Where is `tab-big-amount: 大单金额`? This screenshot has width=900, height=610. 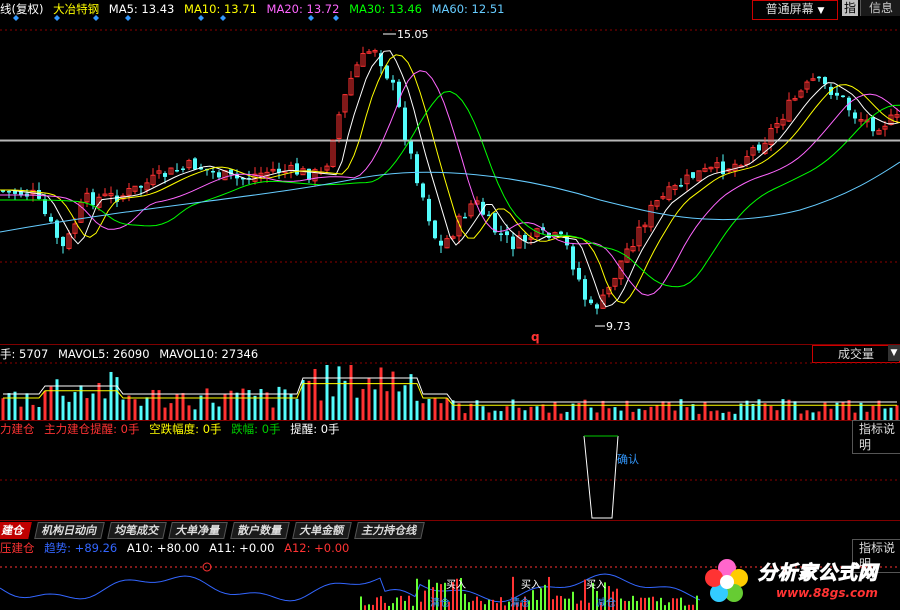
tab-big-amount: 大单金额 is located at coordinates (322, 530).